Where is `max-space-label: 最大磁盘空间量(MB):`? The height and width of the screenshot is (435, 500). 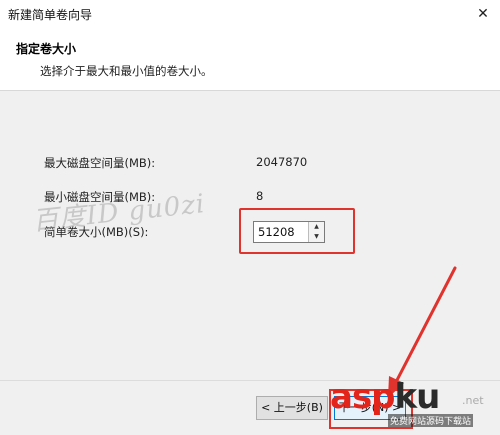
max-space-label: 最大磁盘空间量(MB): is located at coordinates (100, 163).